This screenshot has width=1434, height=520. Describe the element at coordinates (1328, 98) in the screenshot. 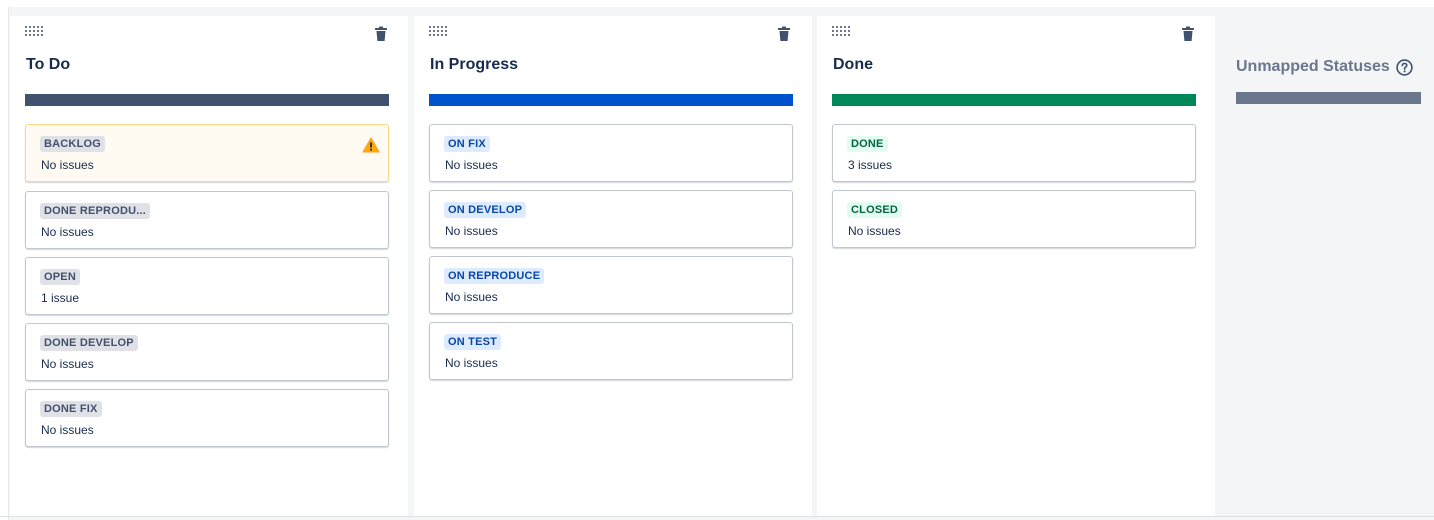

I see `unmapped-color-bar` at that location.